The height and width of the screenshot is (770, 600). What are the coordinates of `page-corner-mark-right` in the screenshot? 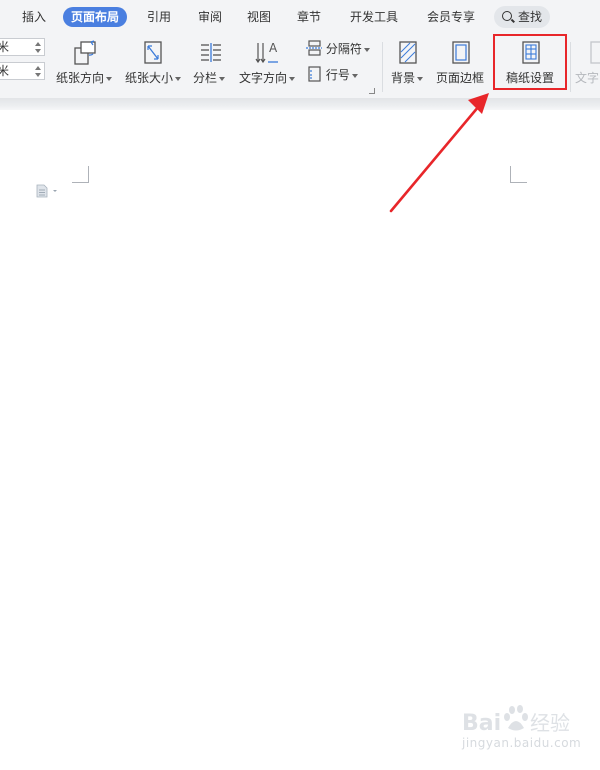 It's located at (518, 174).